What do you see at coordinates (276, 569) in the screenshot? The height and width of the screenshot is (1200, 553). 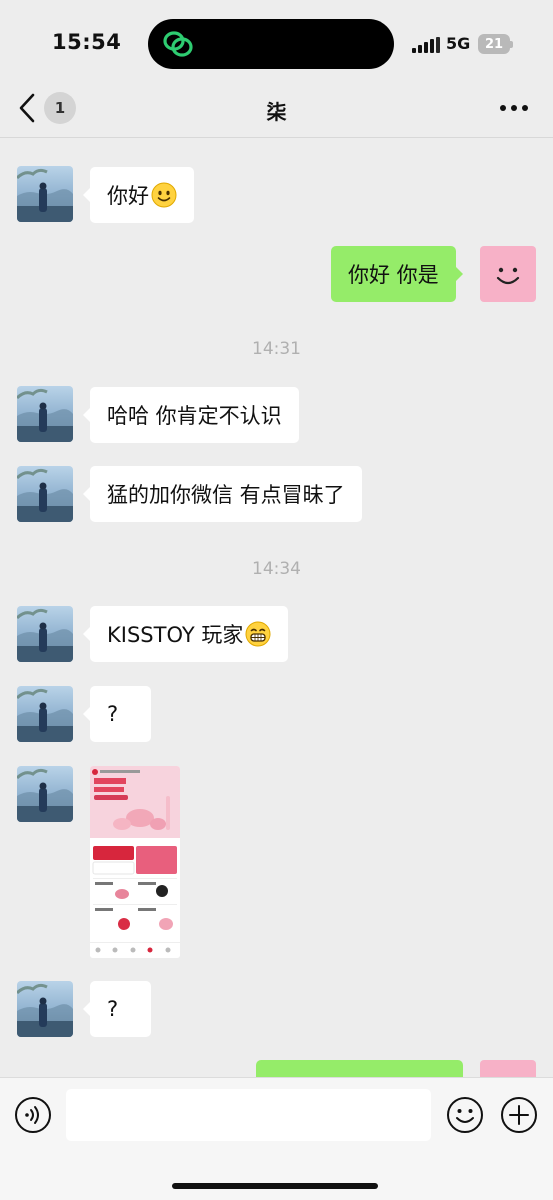 I see `message-timestamp: 14:34` at bounding box center [276, 569].